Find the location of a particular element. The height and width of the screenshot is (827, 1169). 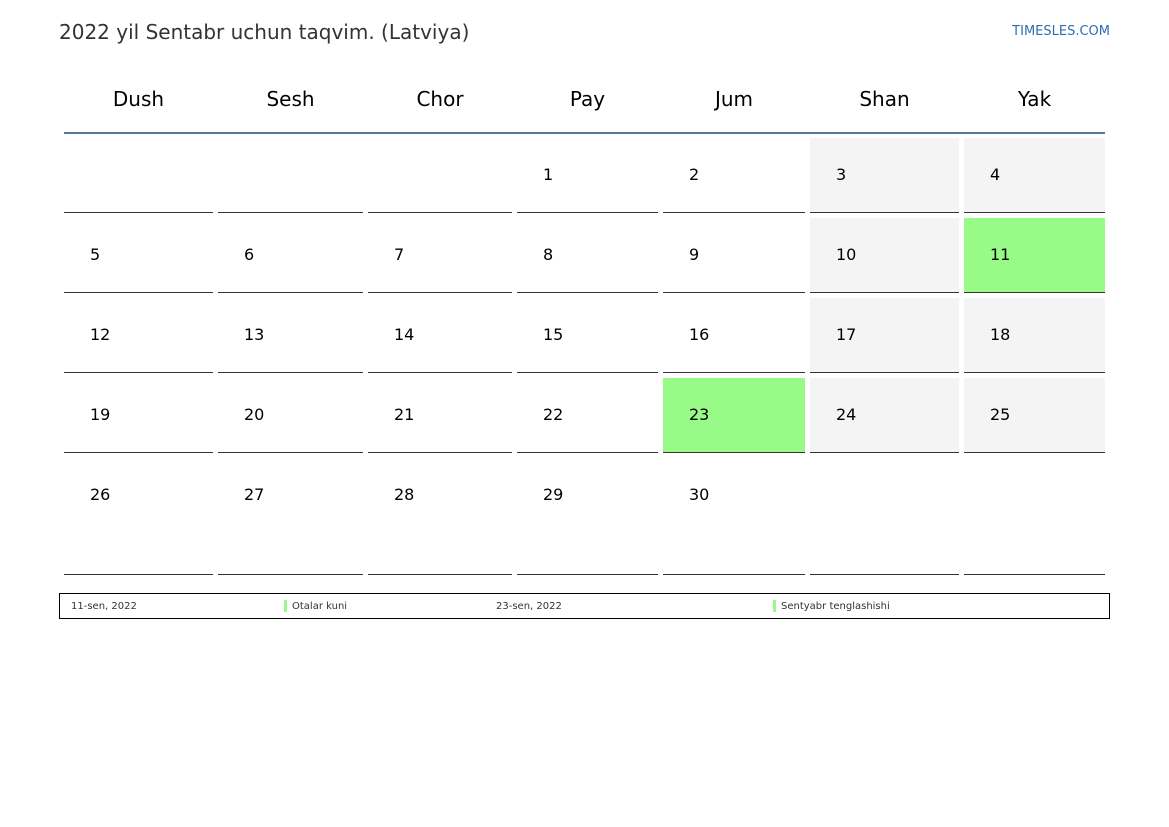

day-cell: 27 is located at coordinates (290, 516).